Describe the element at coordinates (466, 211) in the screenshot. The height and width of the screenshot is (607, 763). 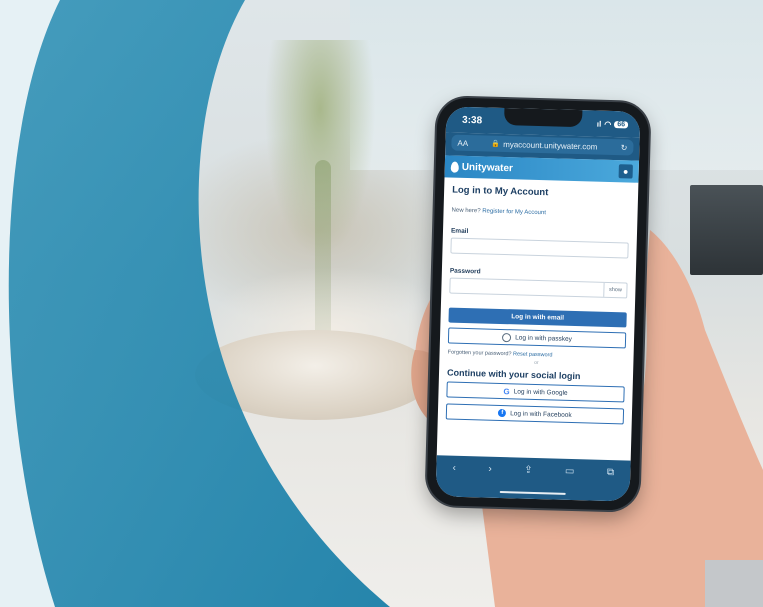
I see `new-here-label: New here?` at that location.